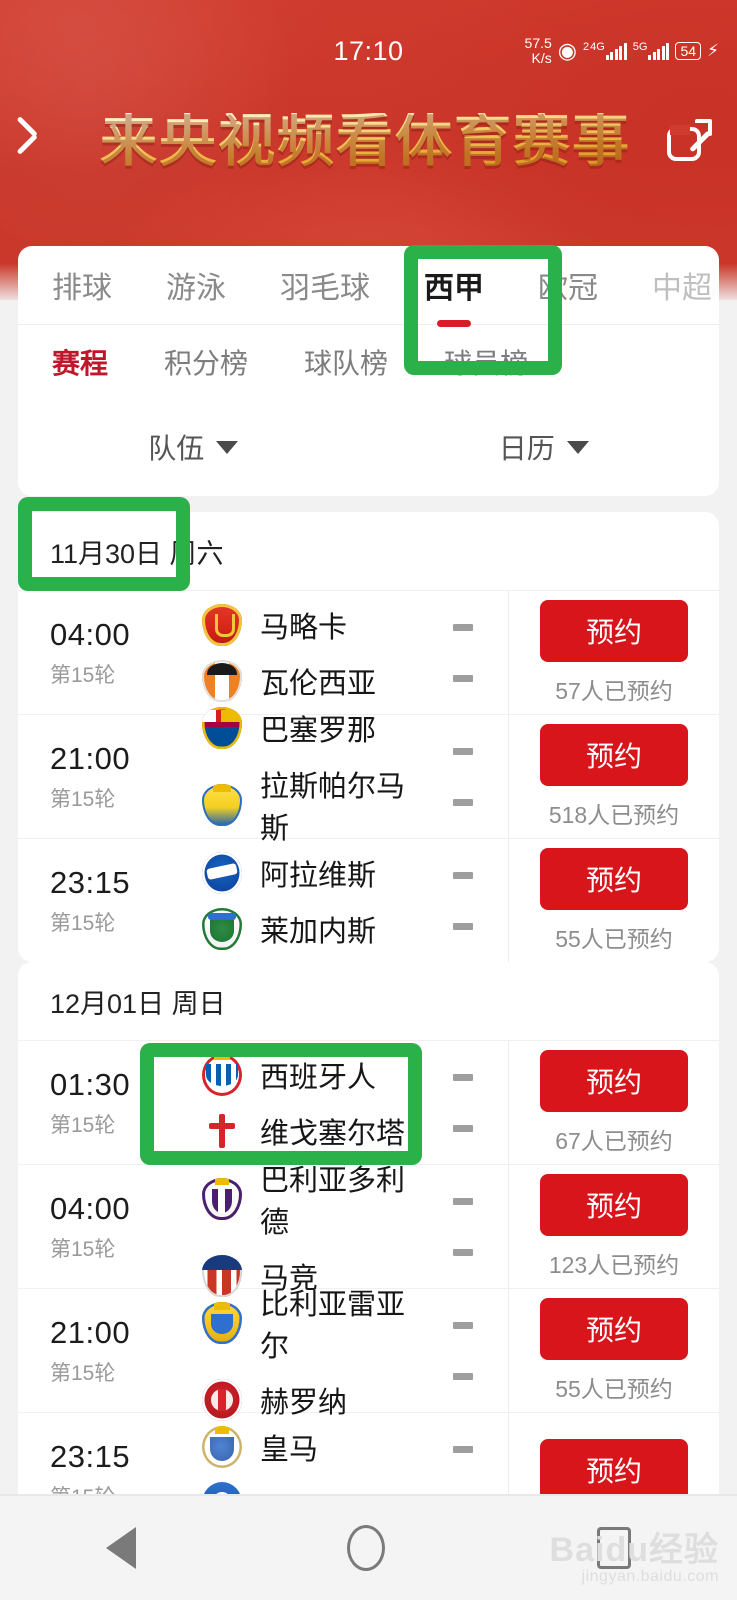 The height and width of the screenshot is (1600, 737). Describe the element at coordinates (90, 1332) in the screenshot. I see `match-time: 21:00` at that location.